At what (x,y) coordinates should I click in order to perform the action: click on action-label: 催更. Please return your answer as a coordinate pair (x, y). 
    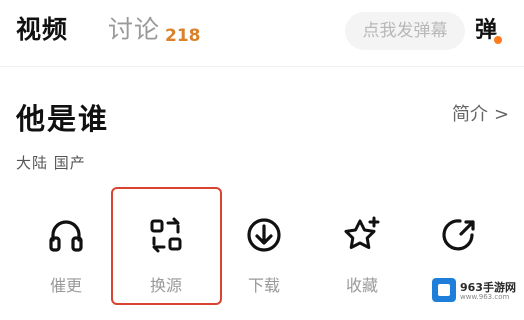
    Looking at the image, I should click on (65, 285).